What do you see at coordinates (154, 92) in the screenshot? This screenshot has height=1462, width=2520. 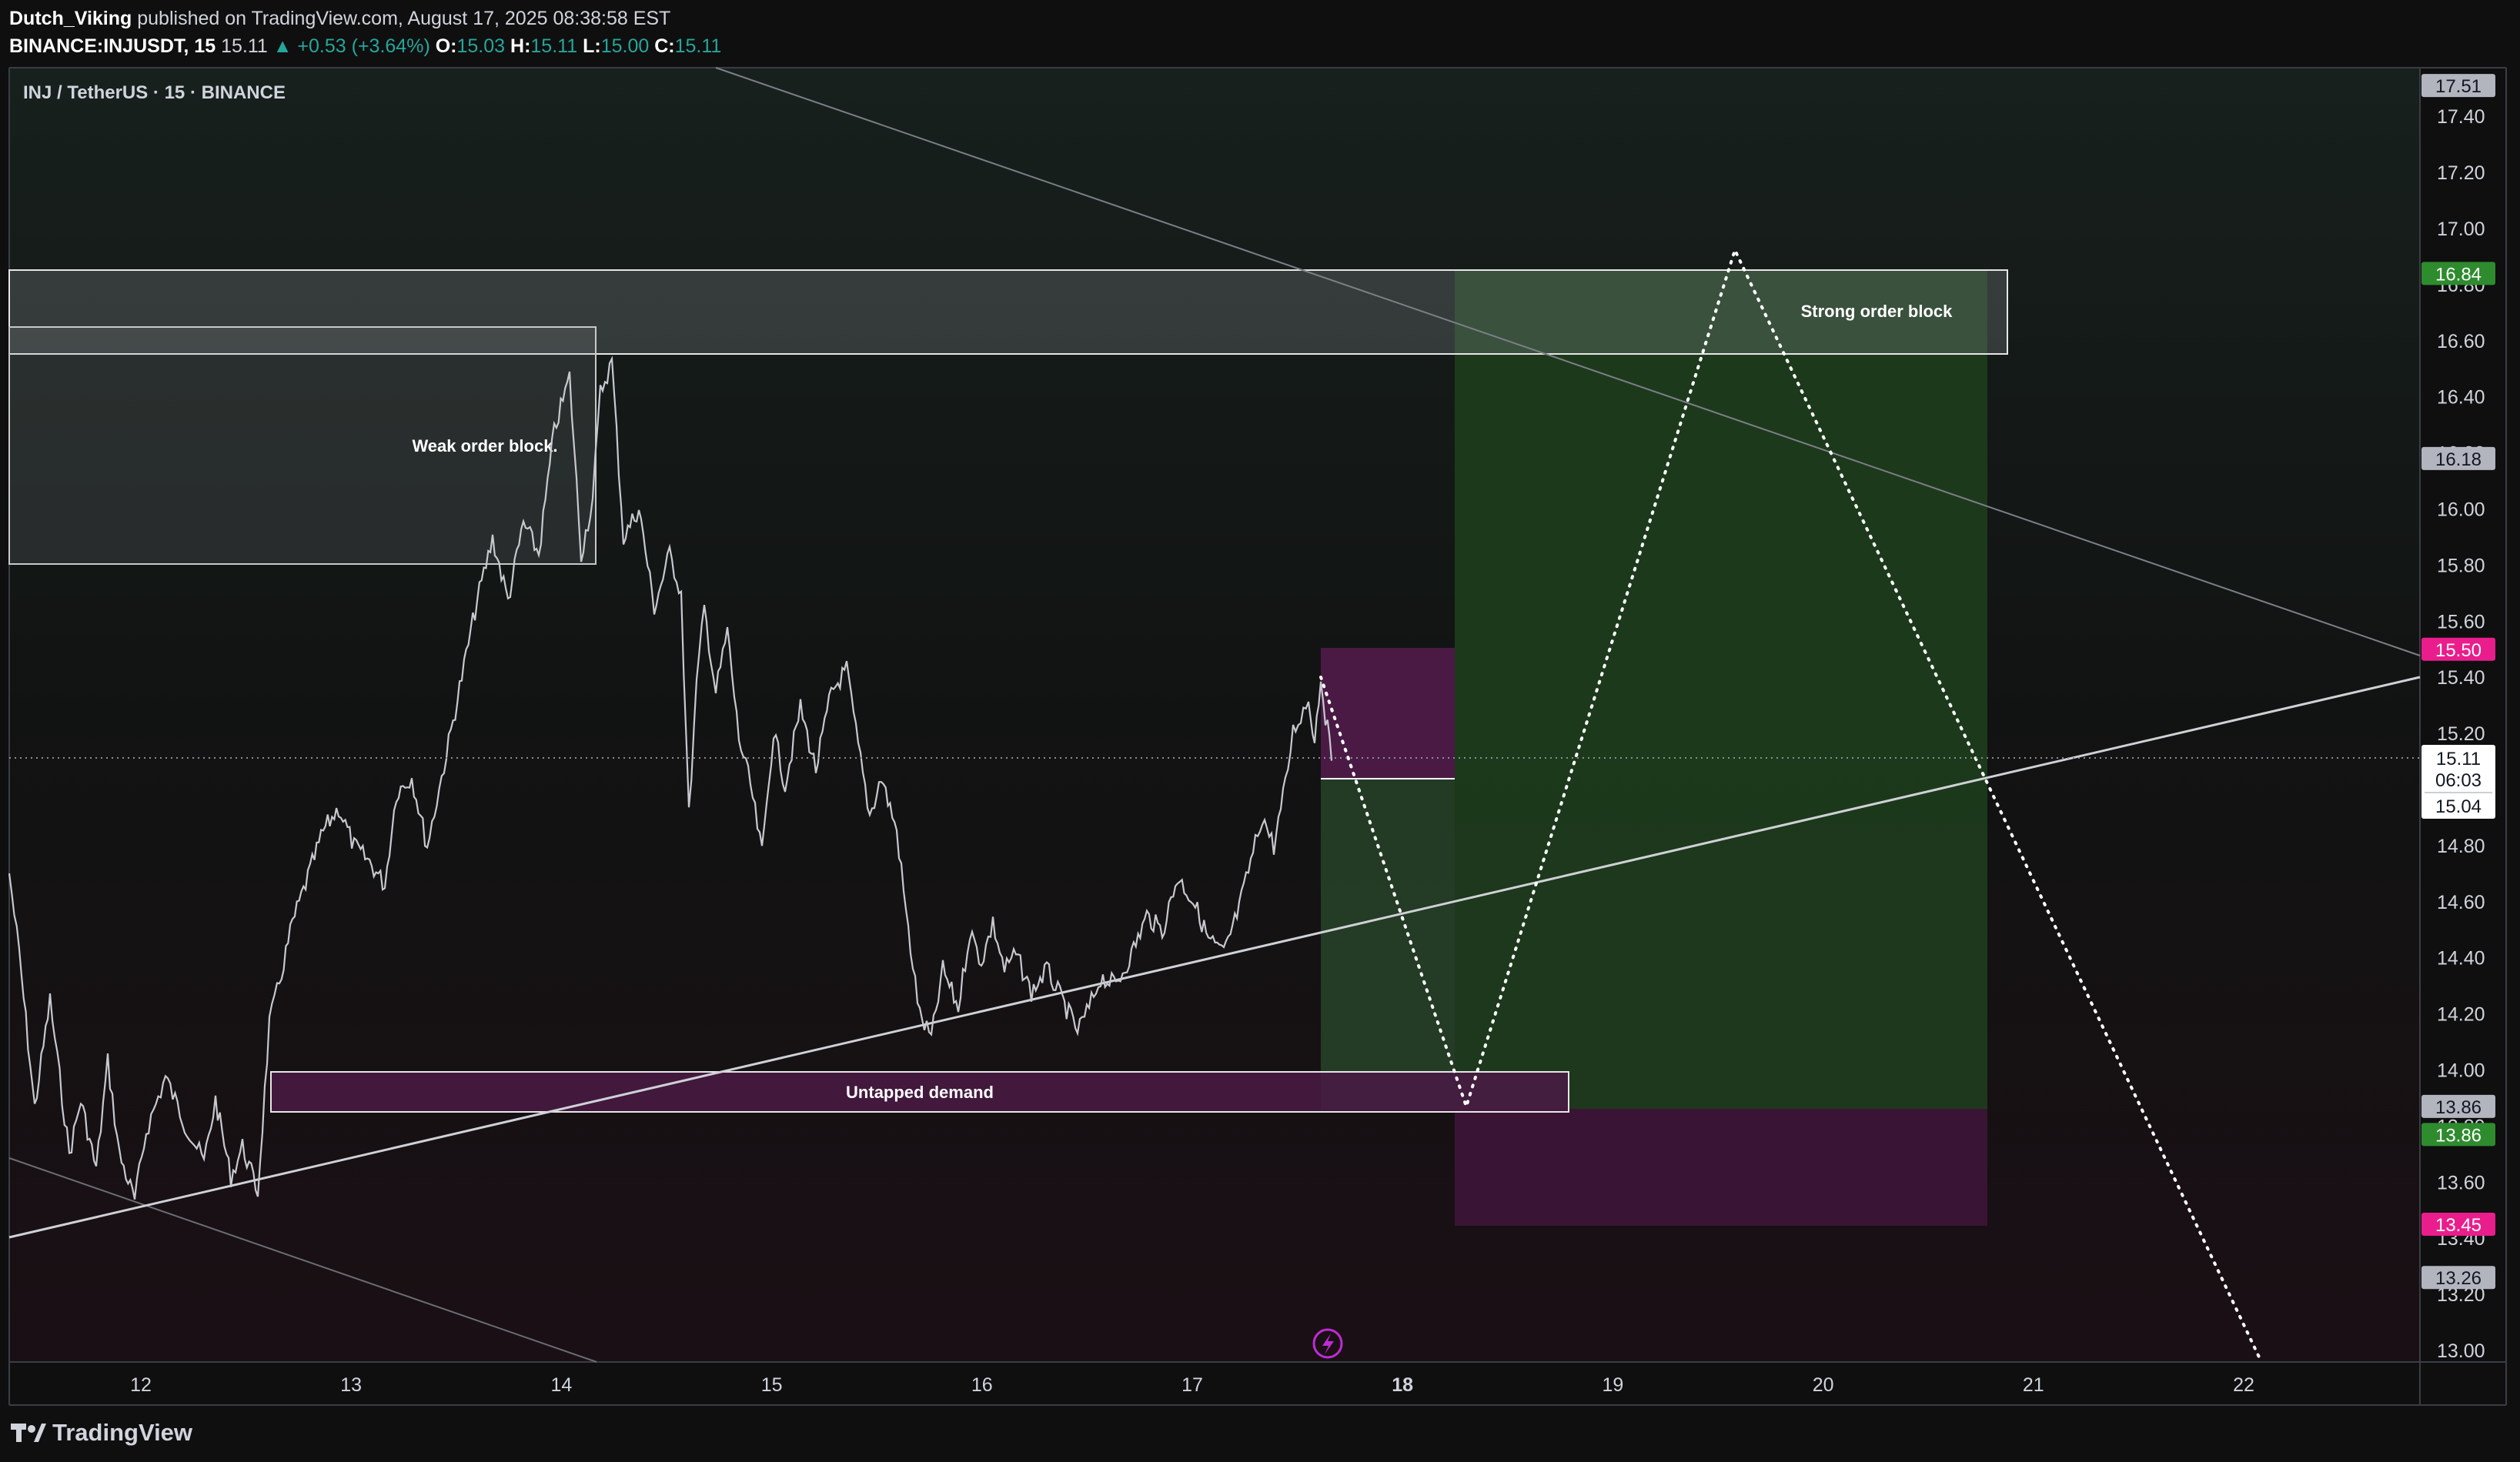 I see `chart-title: INJ / TetherUS · 15 · BINANCE` at bounding box center [154, 92].